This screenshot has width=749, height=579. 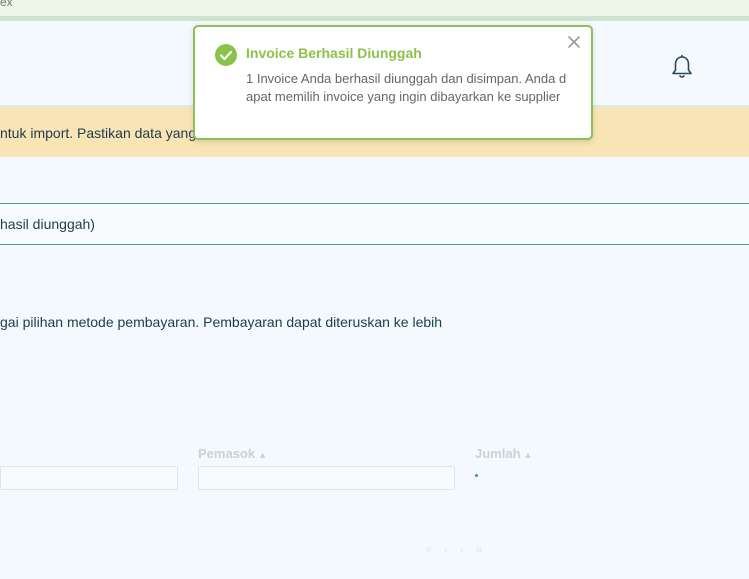 What do you see at coordinates (574, 42) in the screenshot?
I see `close-icon` at bounding box center [574, 42].